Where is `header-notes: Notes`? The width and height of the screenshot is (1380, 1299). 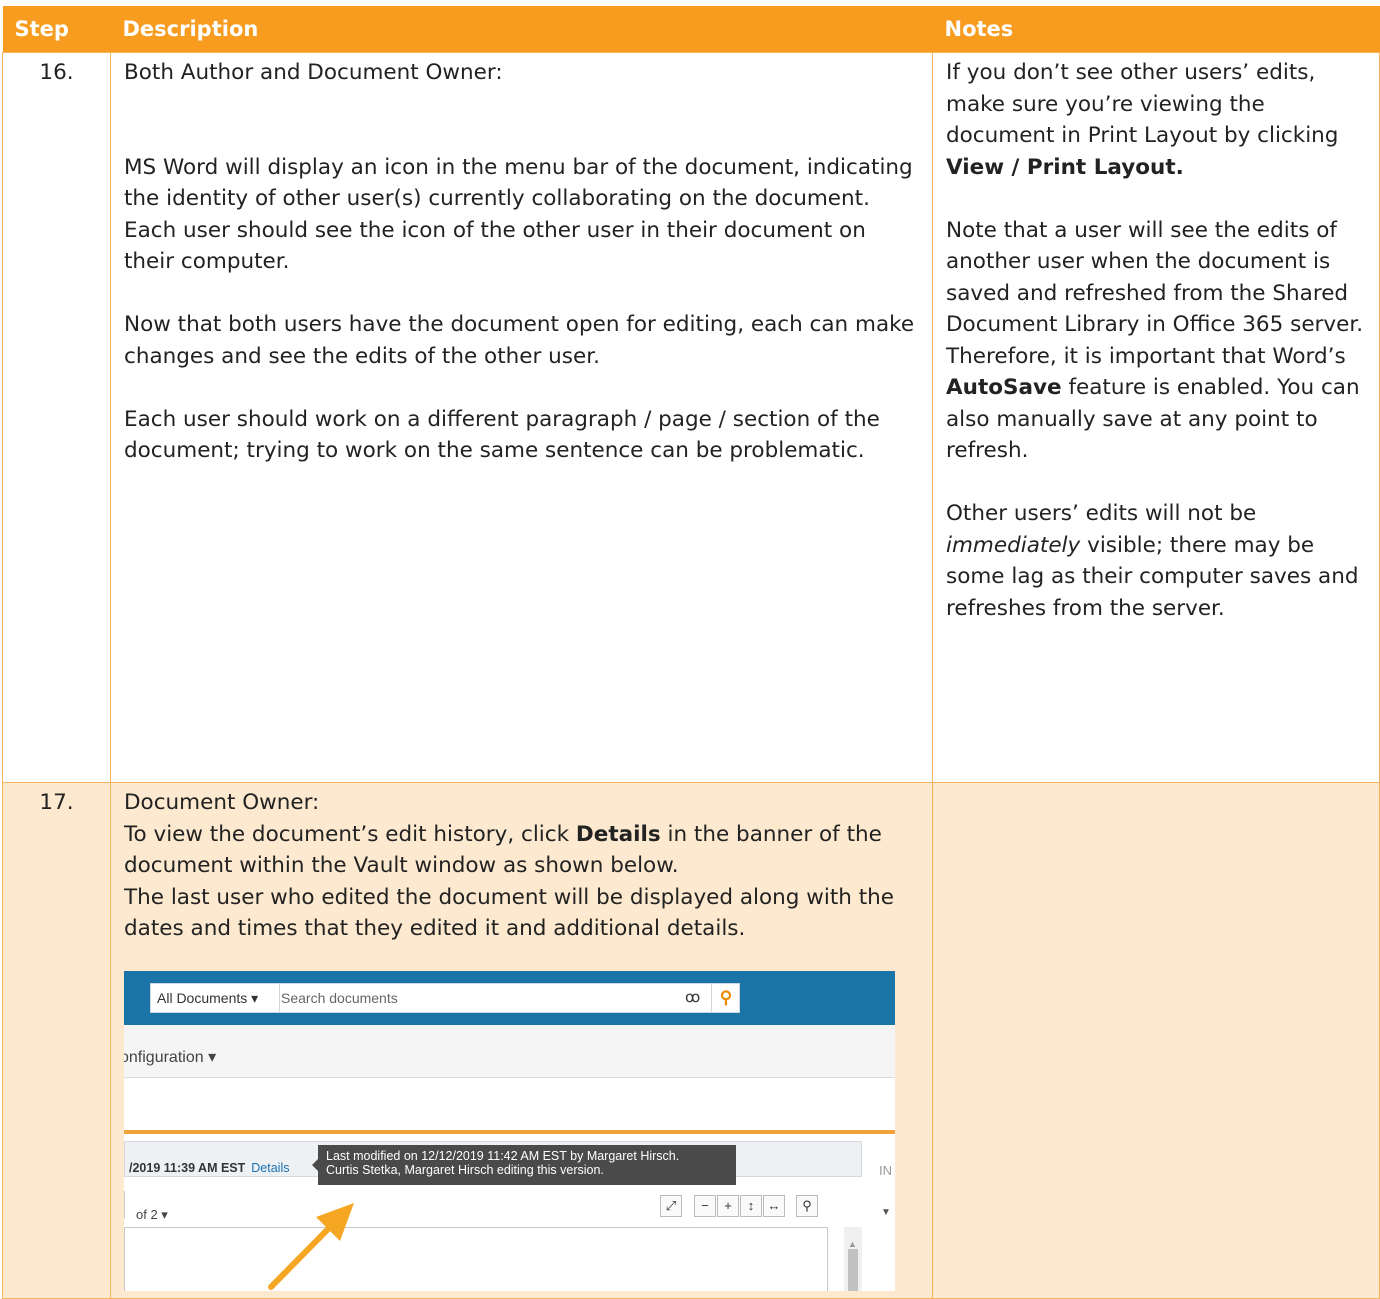
header-notes: Notes is located at coordinates (1156, 29).